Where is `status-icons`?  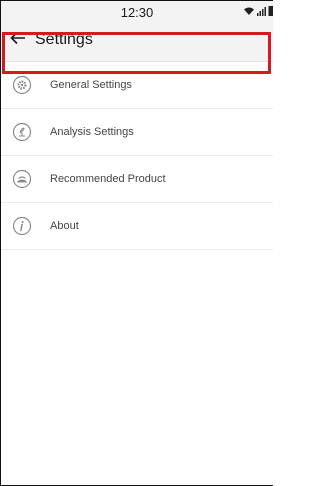 status-icons is located at coordinates (258, 10).